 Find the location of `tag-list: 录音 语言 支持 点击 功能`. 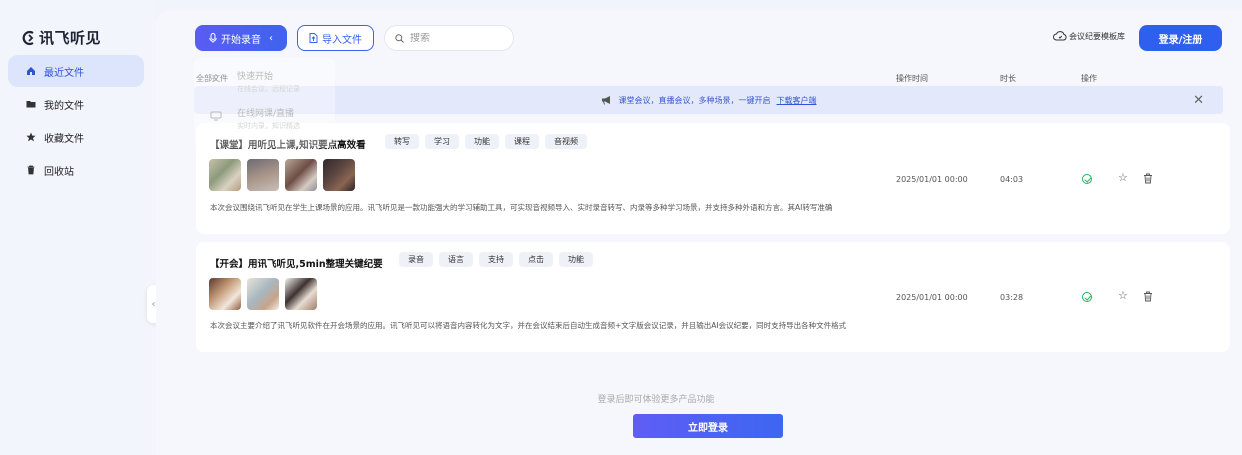

tag-list: 录音 语言 支持 点击 功能 is located at coordinates (496, 259).